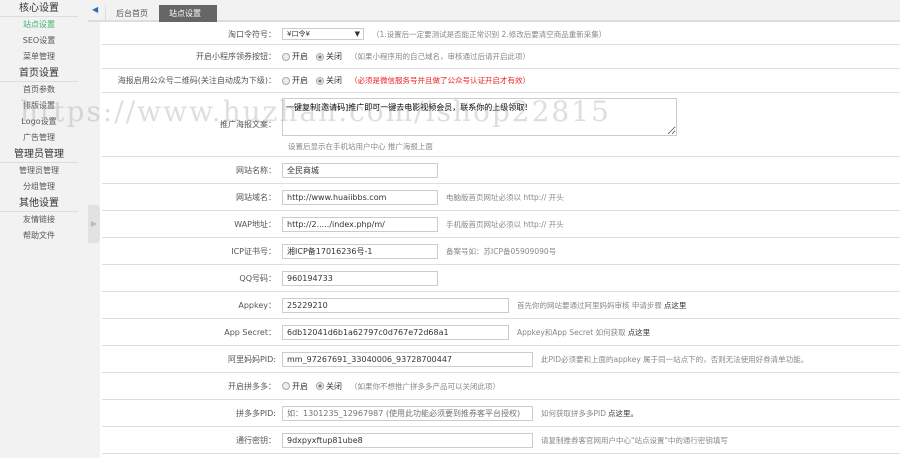 The height and width of the screenshot is (458, 900). What do you see at coordinates (39, 154) in the screenshot?
I see `sidebar-section-admin: 管理员管理` at bounding box center [39, 154].